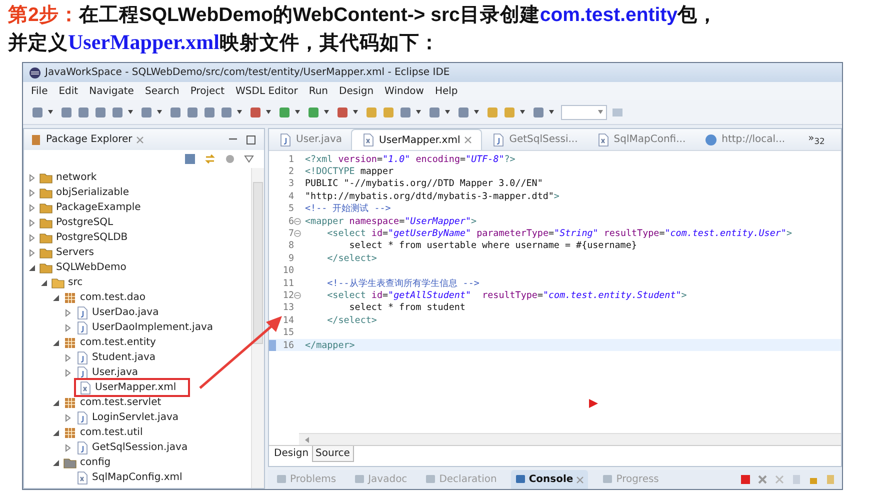 This screenshot has width=870, height=493. What do you see at coordinates (88, 463) in the screenshot?
I see `tree-item: config` at bounding box center [88, 463].